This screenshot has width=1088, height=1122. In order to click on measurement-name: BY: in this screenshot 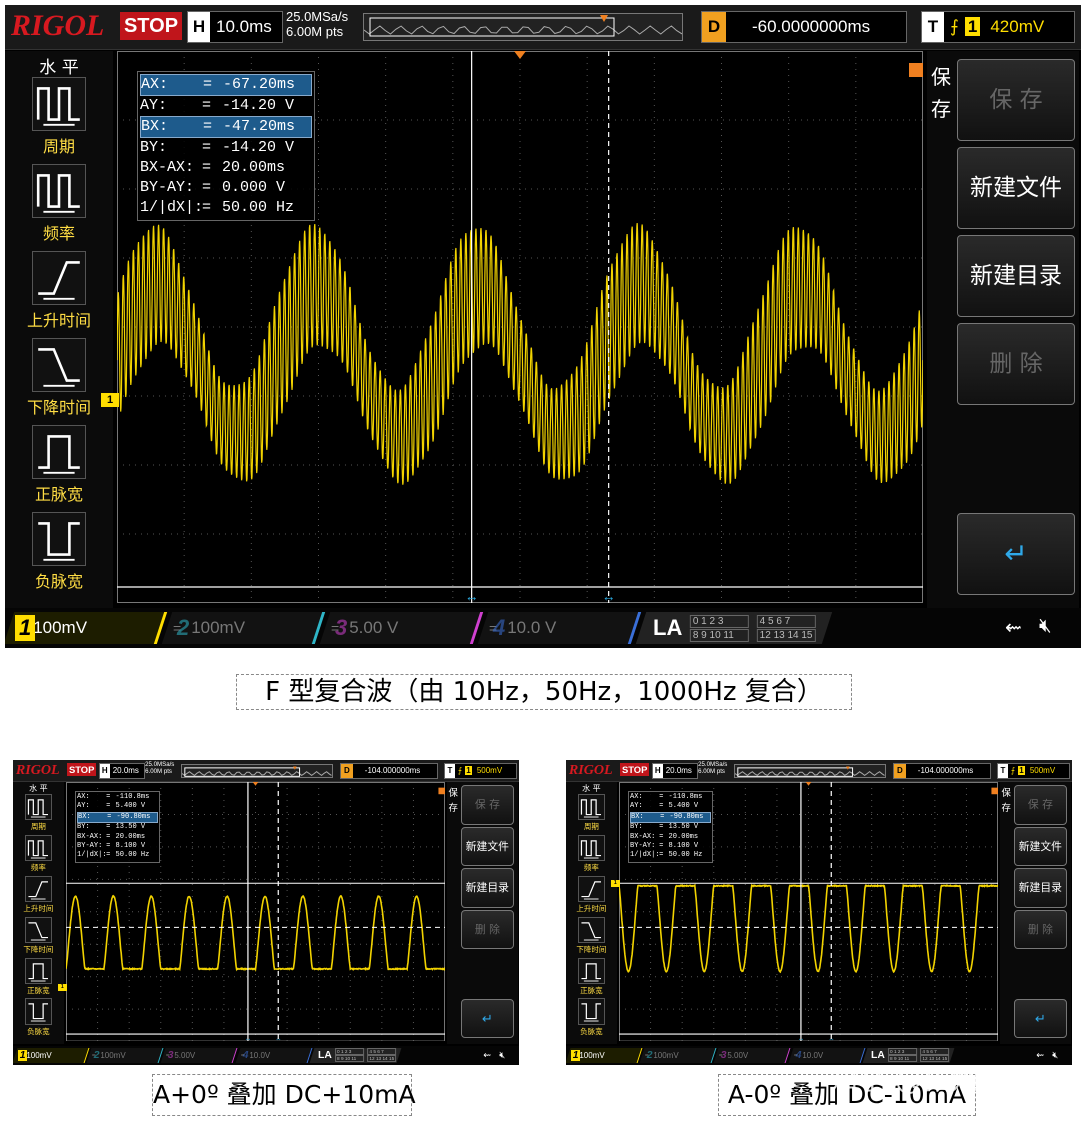, I will do `click(91, 827)`.